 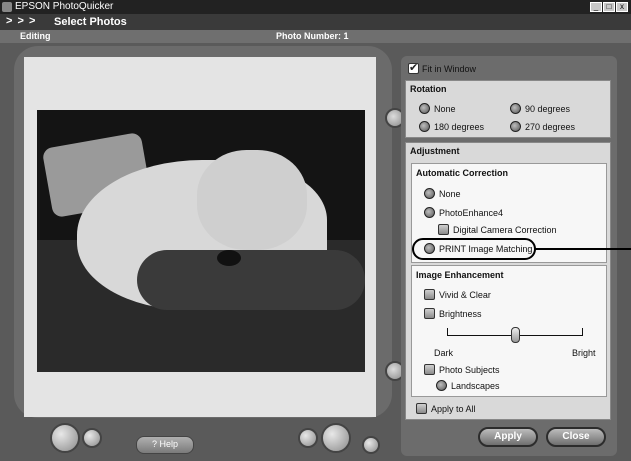 What do you see at coordinates (90, 22) in the screenshot?
I see `breadcrumb-label: Select Photos` at bounding box center [90, 22].